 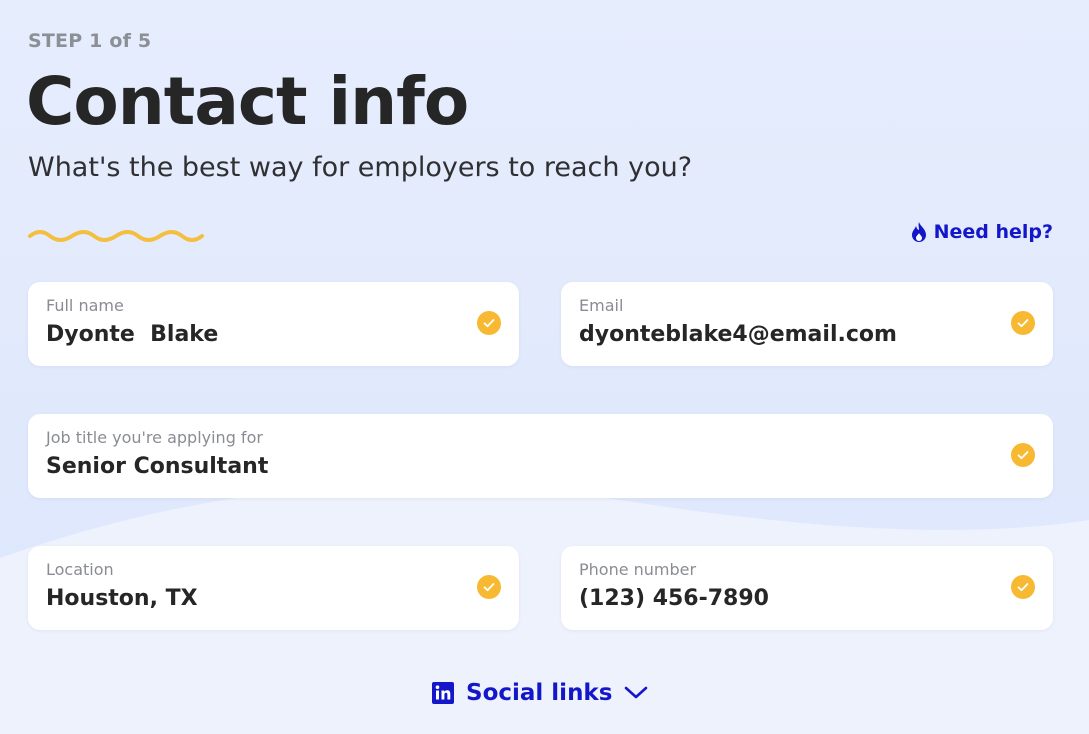 I want to click on email-field: Email dyonteblake4@email.com, so click(x=807, y=324).